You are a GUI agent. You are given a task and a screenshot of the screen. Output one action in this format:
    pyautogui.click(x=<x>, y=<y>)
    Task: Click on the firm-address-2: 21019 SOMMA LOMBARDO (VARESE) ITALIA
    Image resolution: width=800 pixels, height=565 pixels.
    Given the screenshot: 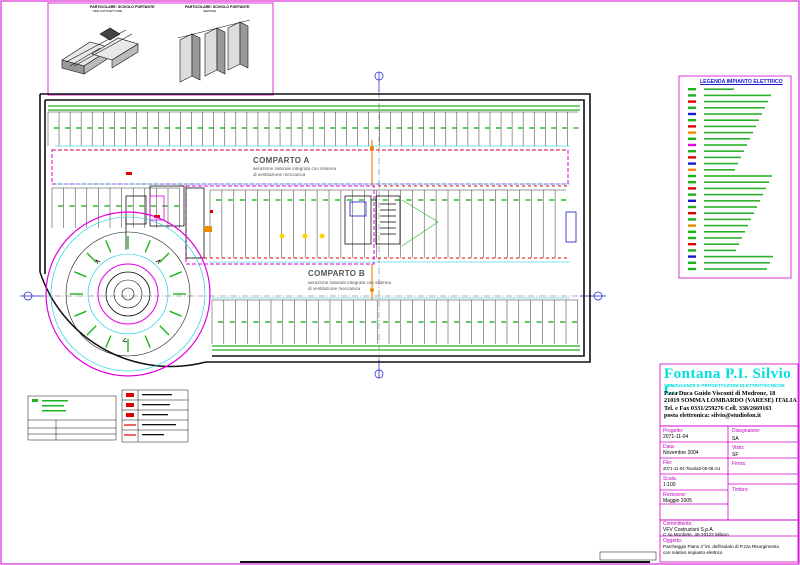 What is the action you would take?
    pyautogui.click(x=730, y=400)
    